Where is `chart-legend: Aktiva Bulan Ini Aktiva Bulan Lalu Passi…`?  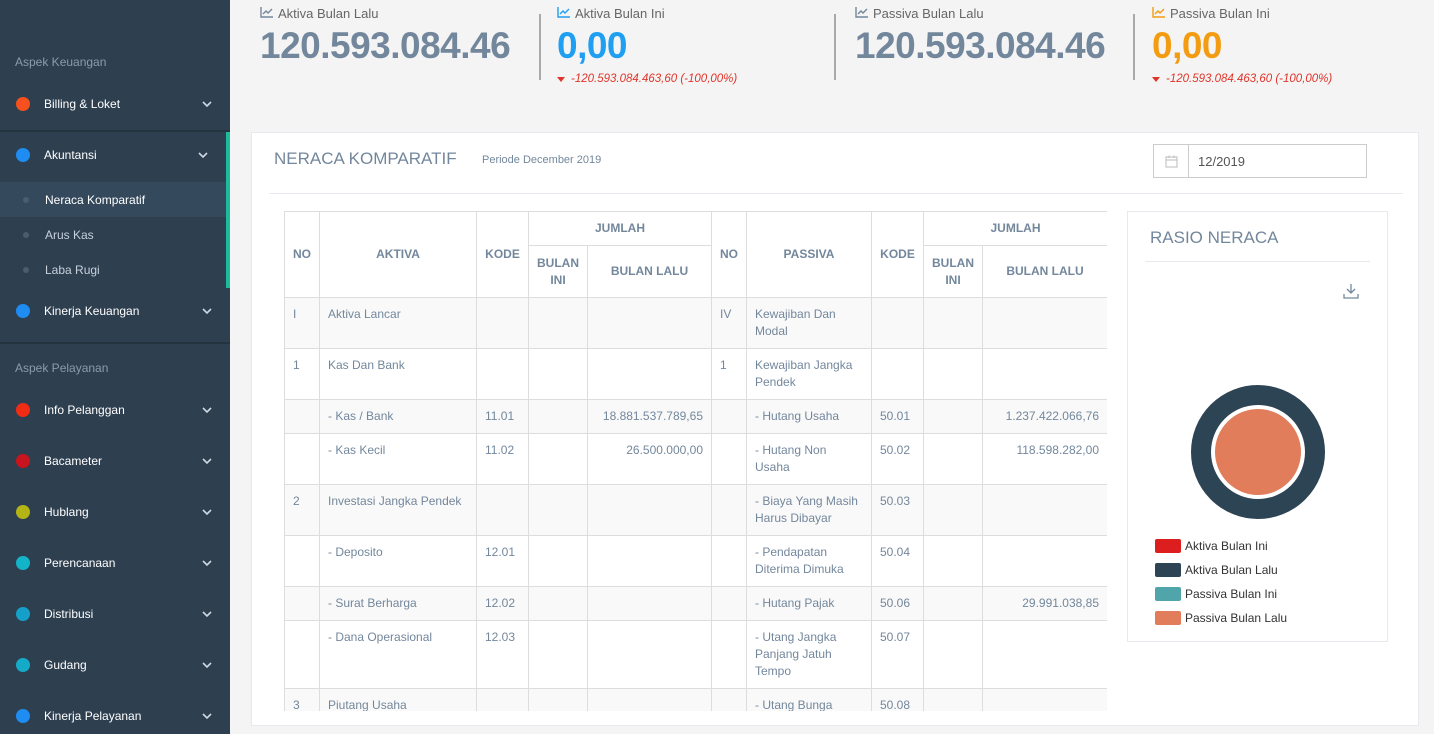
chart-legend: Aktiva Bulan Ini Aktiva Bulan Lalu Passi… is located at coordinates (1221, 582).